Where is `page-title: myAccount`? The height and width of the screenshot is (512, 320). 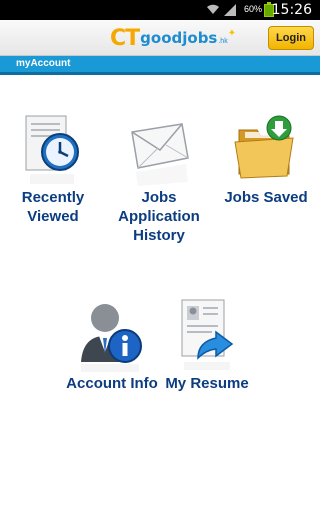 page-title: myAccount is located at coordinates (160, 64).